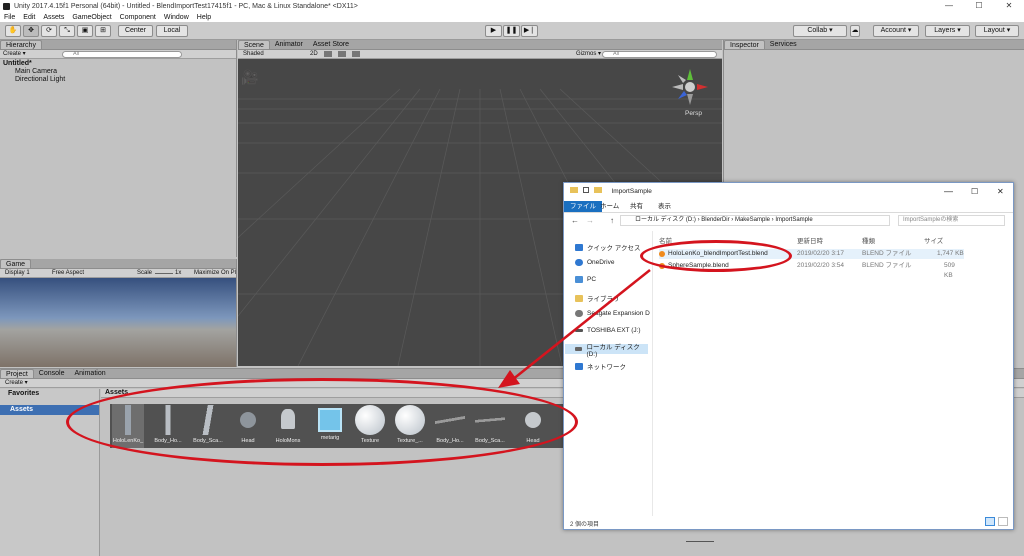 The height and width of the screenshot is (556, 1024). What do you see at coordinates (585, 190) in the screenshot?
I see `properties-icon` at bounding box center [585, 190].